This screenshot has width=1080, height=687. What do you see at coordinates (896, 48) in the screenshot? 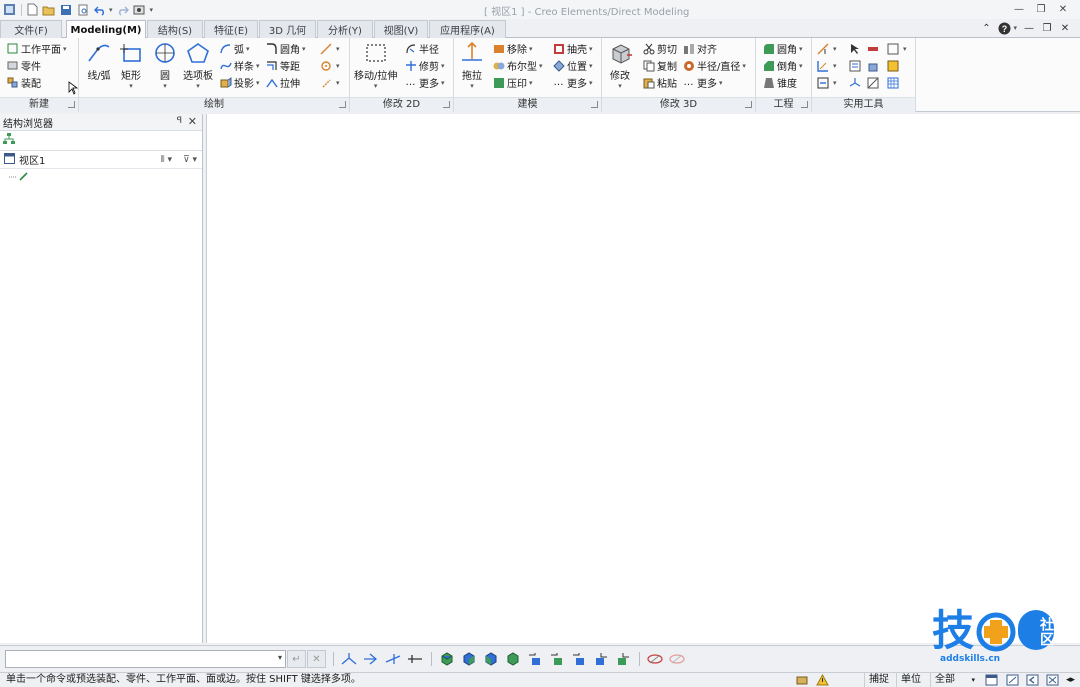
I see `frame-tool-button: ▾` at bounding box center [896, 48].